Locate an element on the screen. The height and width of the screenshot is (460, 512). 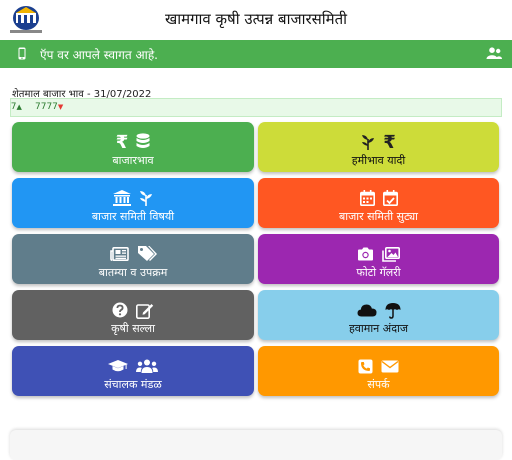
tile-label: बाजारभाव is located at coordinates (133, 160).